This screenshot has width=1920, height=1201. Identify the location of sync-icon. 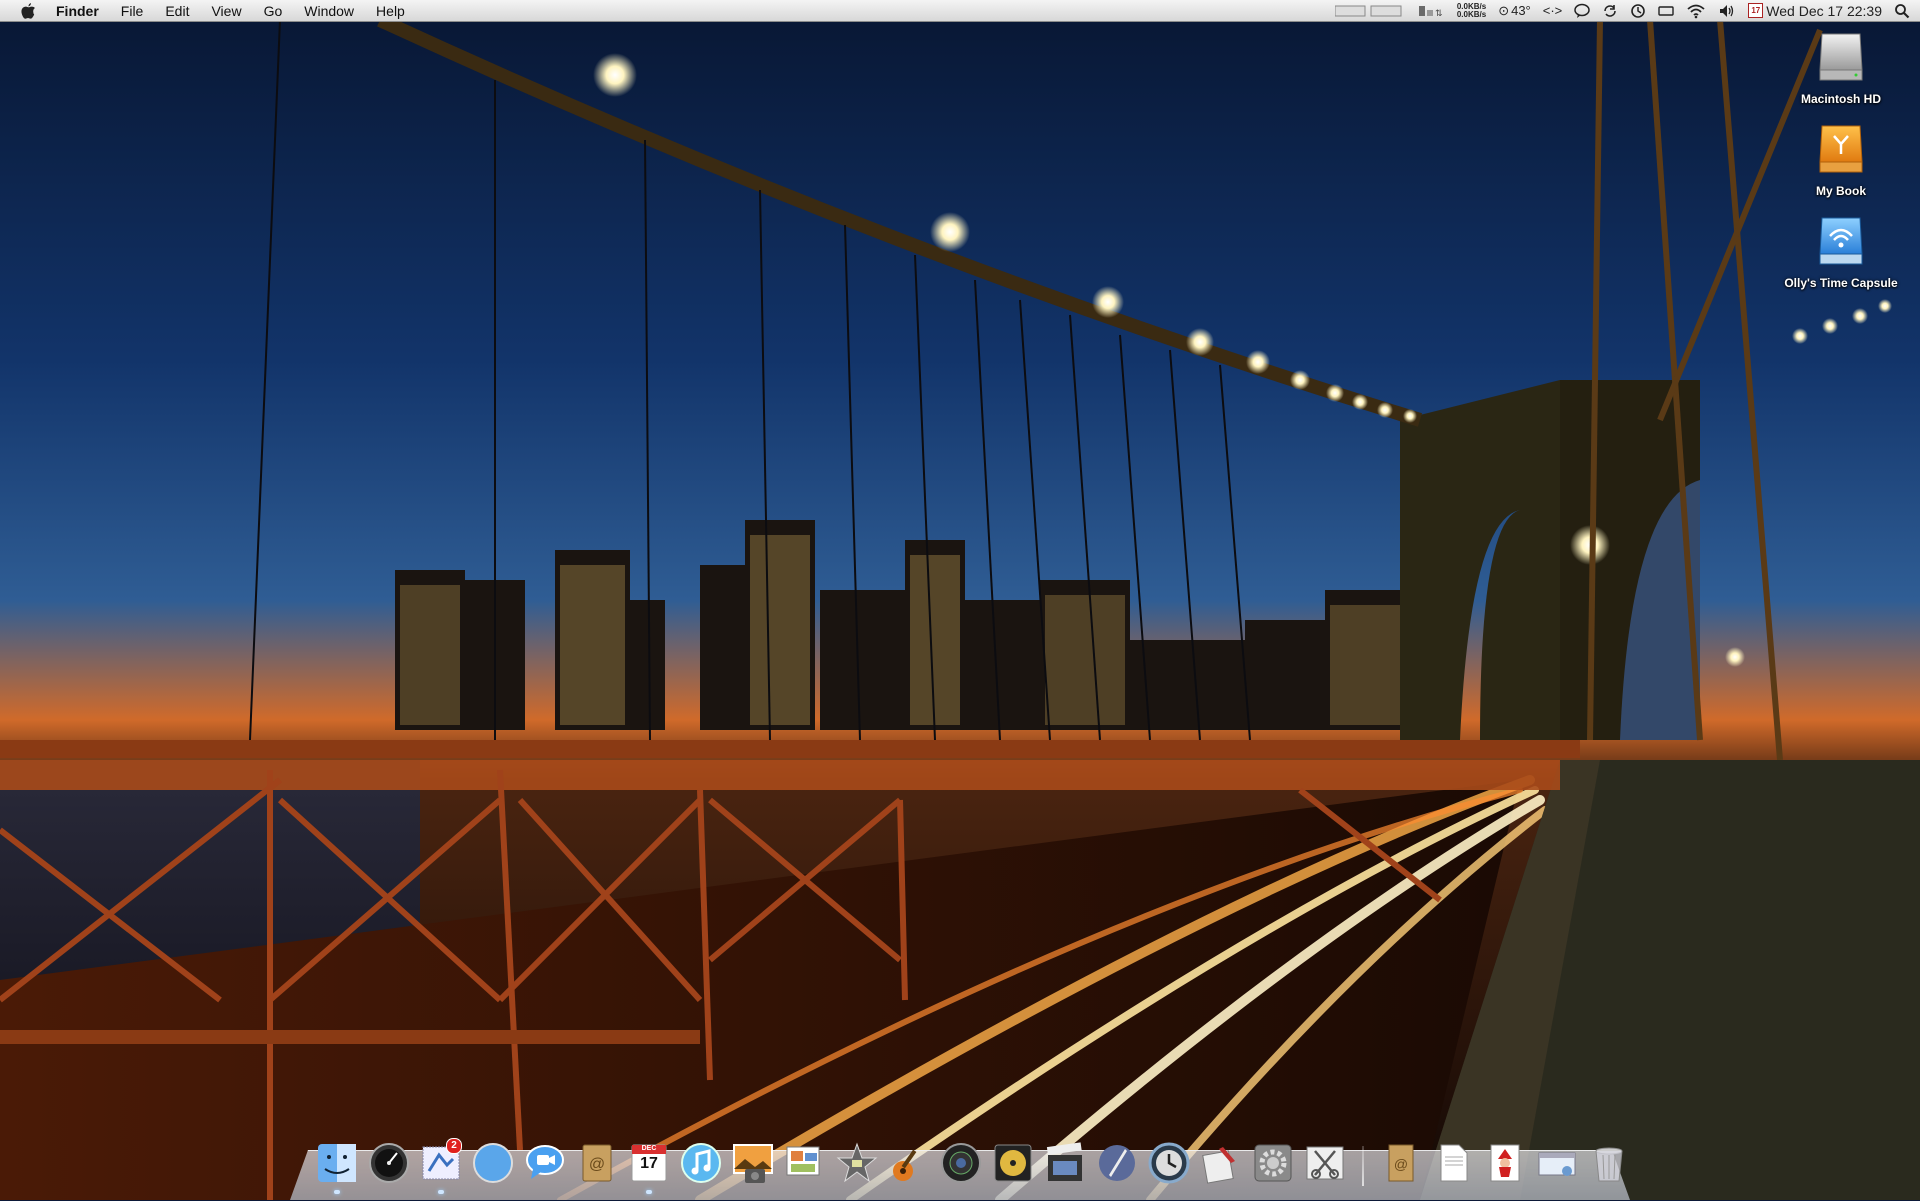
(1610, 11).